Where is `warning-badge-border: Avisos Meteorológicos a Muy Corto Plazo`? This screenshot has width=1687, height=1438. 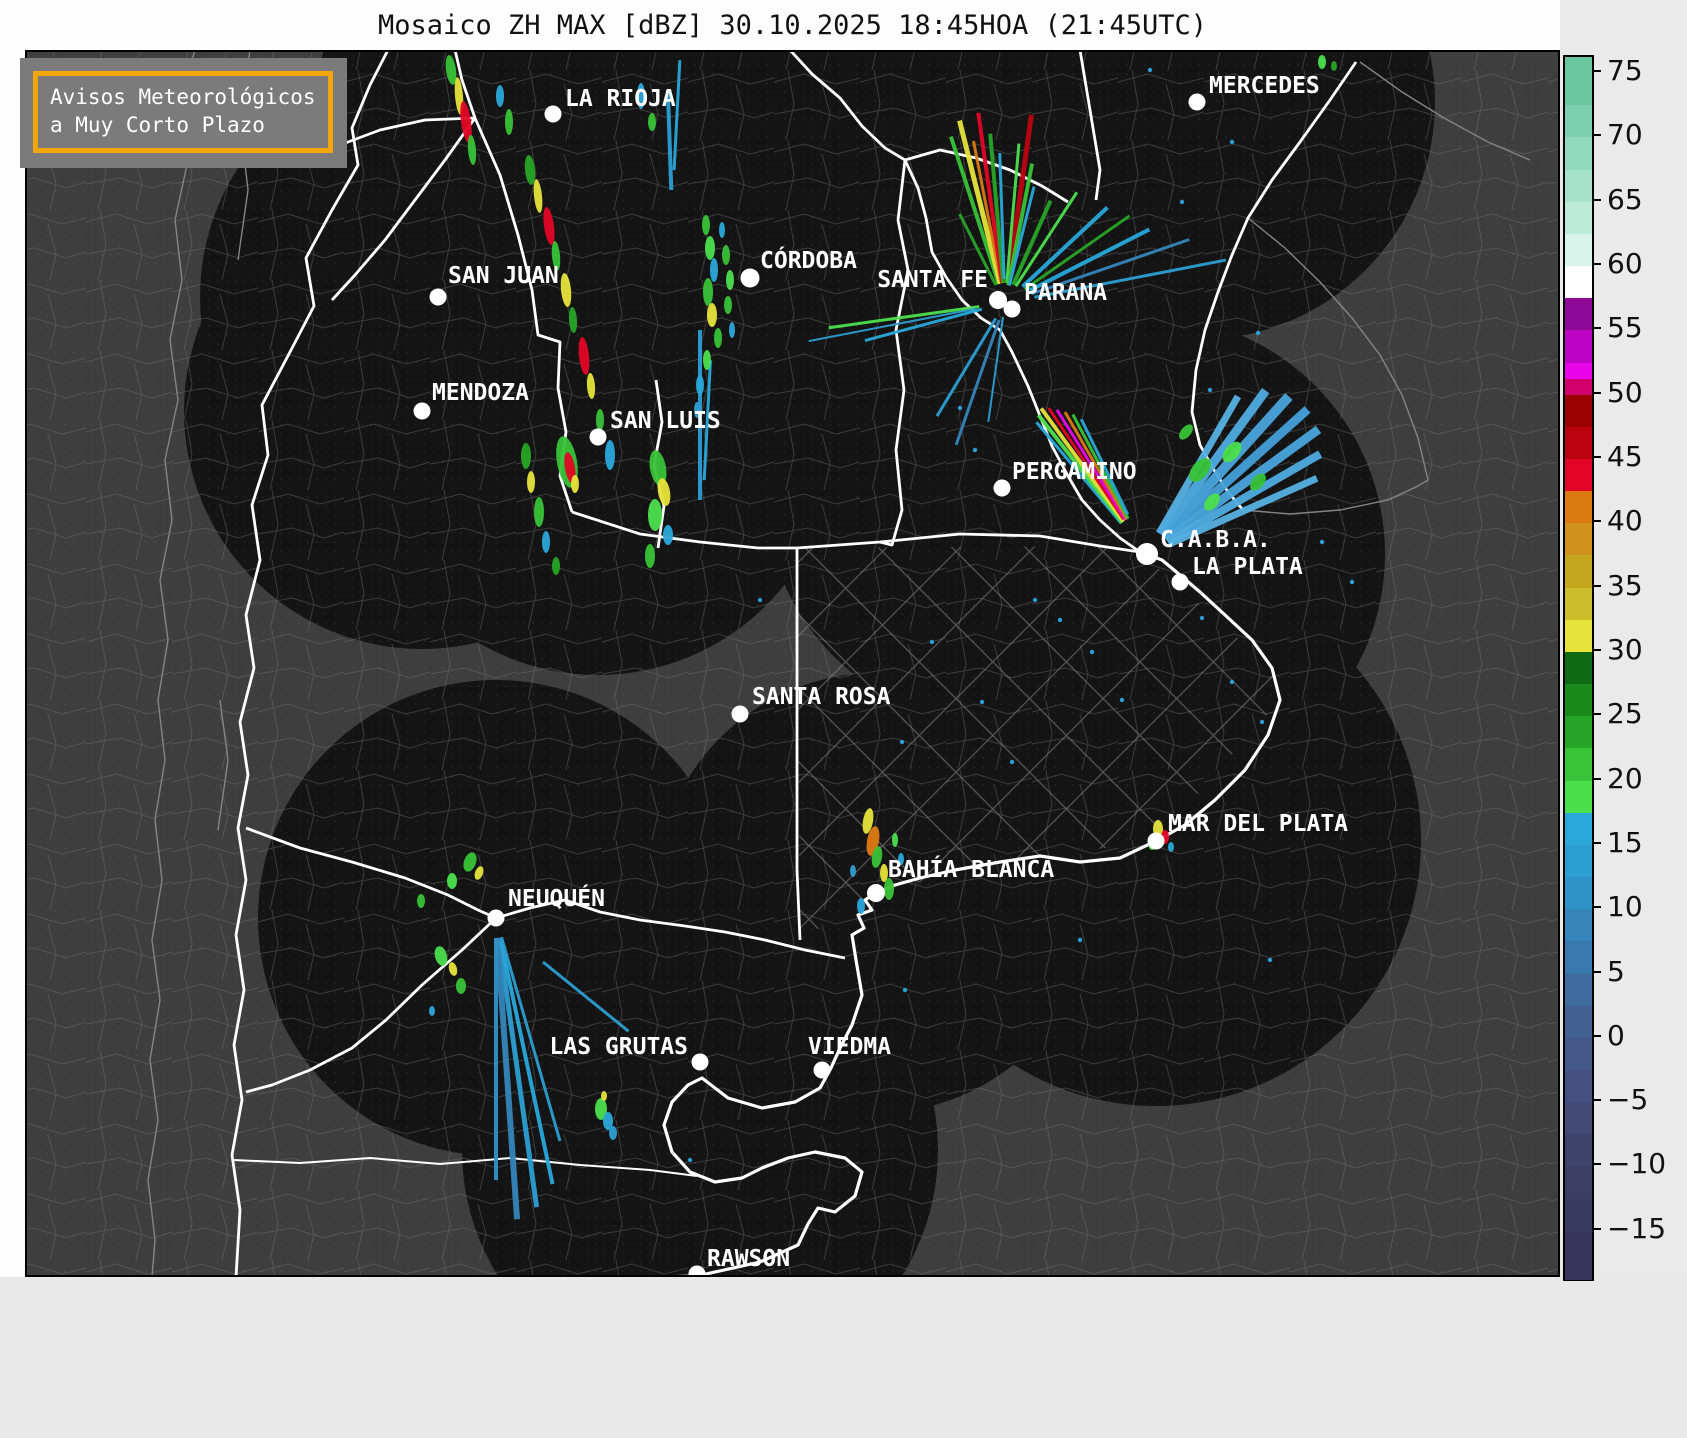 warning-badge-border: Avisos Meteorológicos a Muy Corto Plazo is located at coordinates (183, 112).